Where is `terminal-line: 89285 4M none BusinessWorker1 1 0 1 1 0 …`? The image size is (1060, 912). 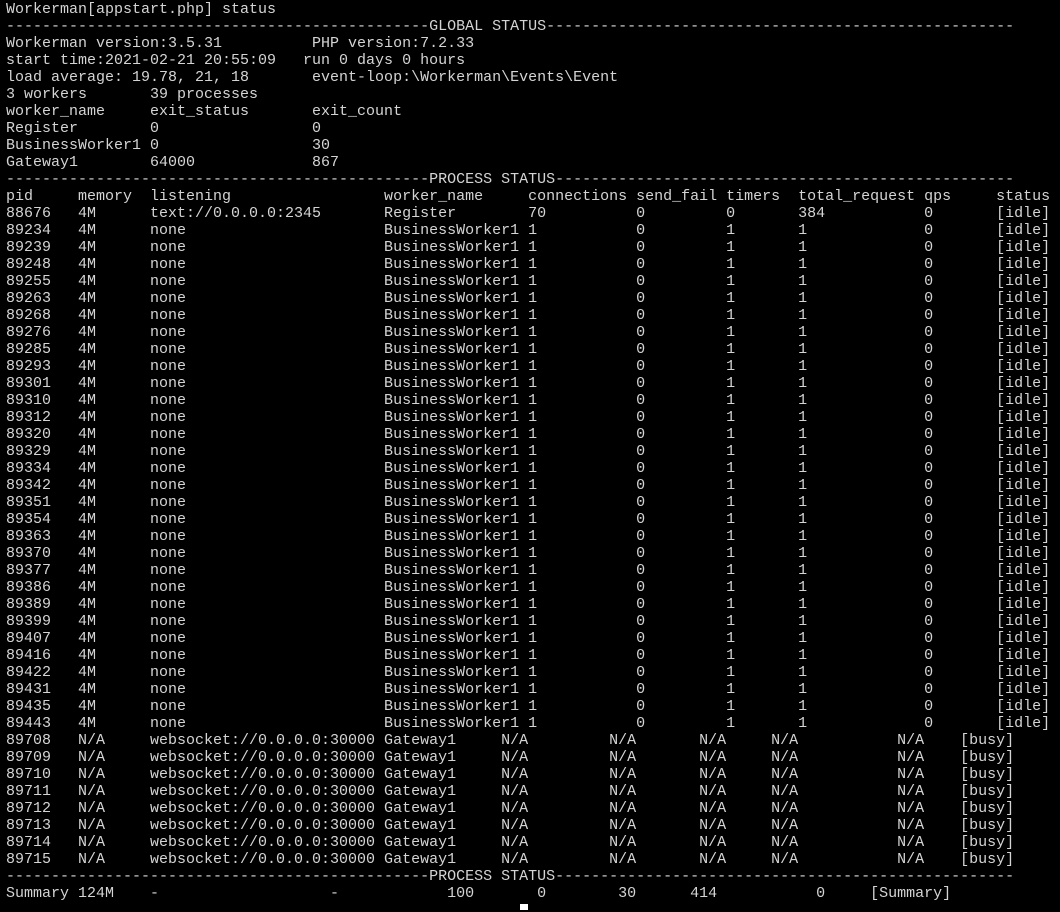 terminal-line: 89285 4M none BusinessWorker1 1 0 1 1 0 … is located at coordinates (528, 349).